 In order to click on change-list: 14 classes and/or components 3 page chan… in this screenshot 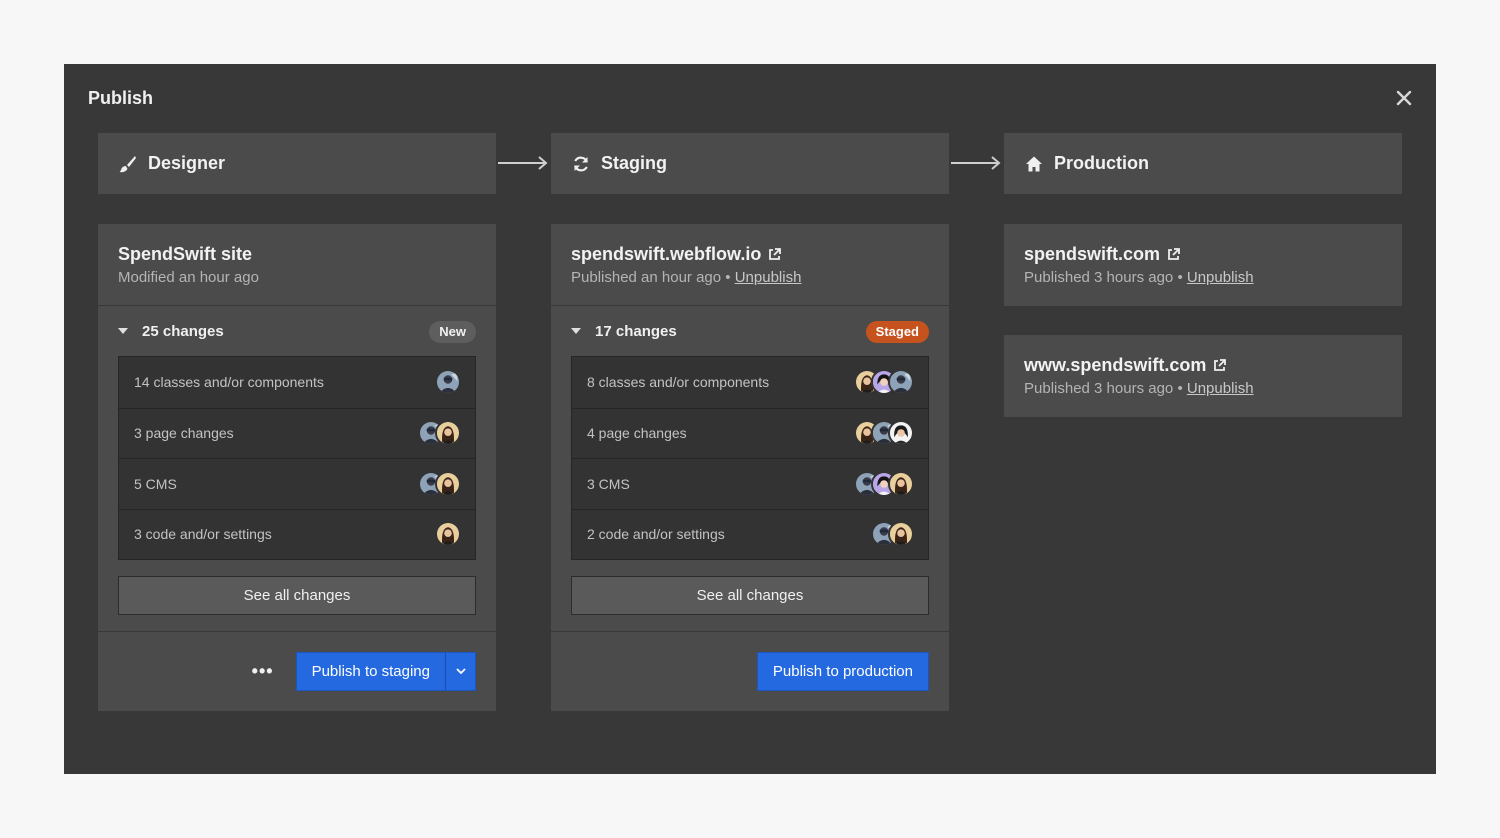, I will do `click(297, 458)`.